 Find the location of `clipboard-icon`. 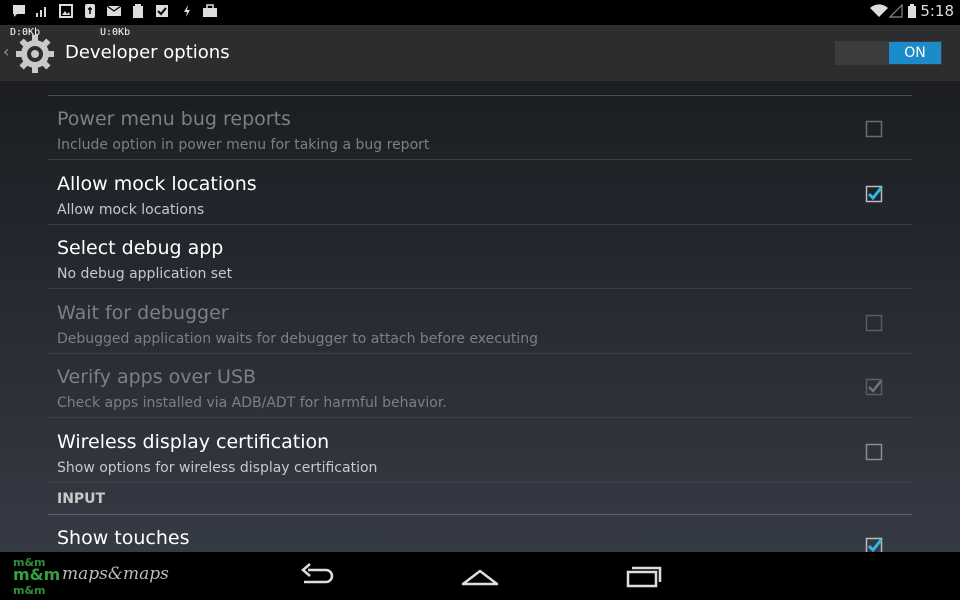

clipboard-icon is located at coordinates (138, 11).